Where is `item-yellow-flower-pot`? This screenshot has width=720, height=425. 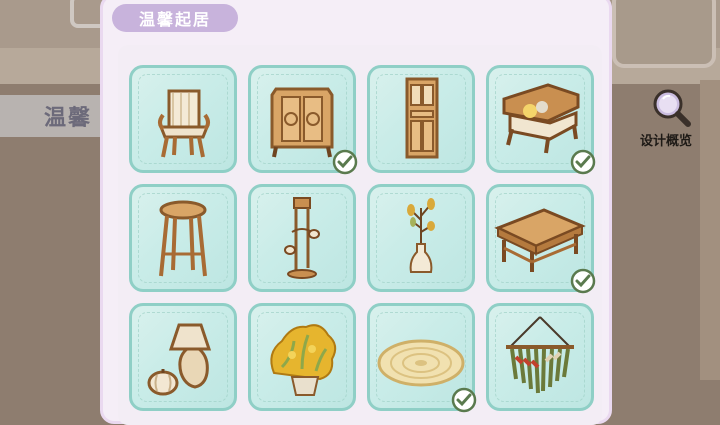
item-yellow-flower-pot is located at coordinates (302, 357).